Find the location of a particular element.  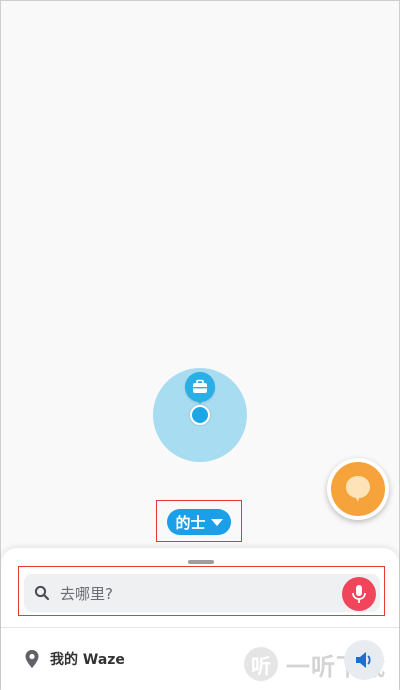

briefcase-icon is located at coordinates (200, 386).